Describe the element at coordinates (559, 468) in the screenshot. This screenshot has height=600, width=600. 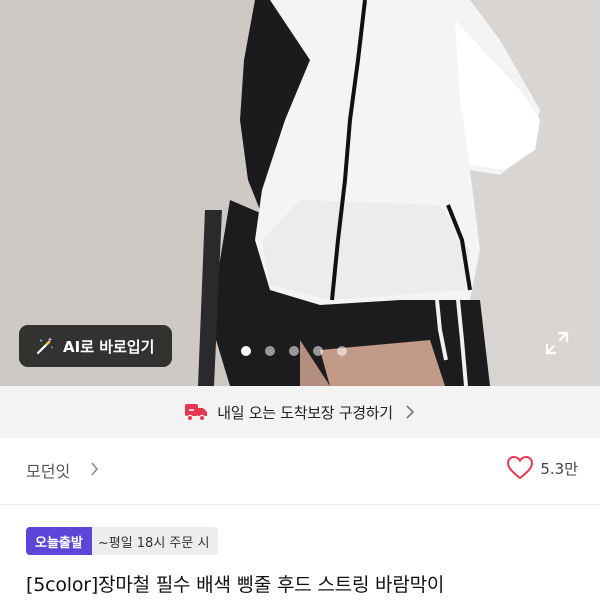
I see `like-count: 5.3만` at that location.